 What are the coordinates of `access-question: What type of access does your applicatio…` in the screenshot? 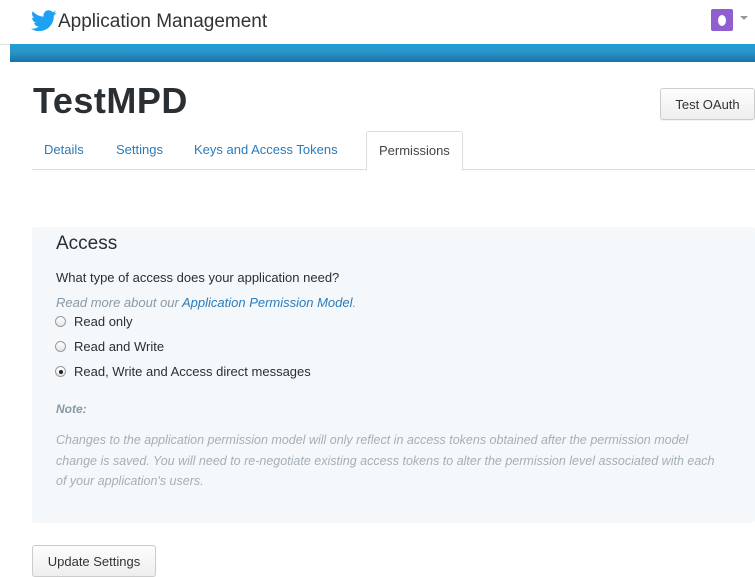 It's located at (198, 277).